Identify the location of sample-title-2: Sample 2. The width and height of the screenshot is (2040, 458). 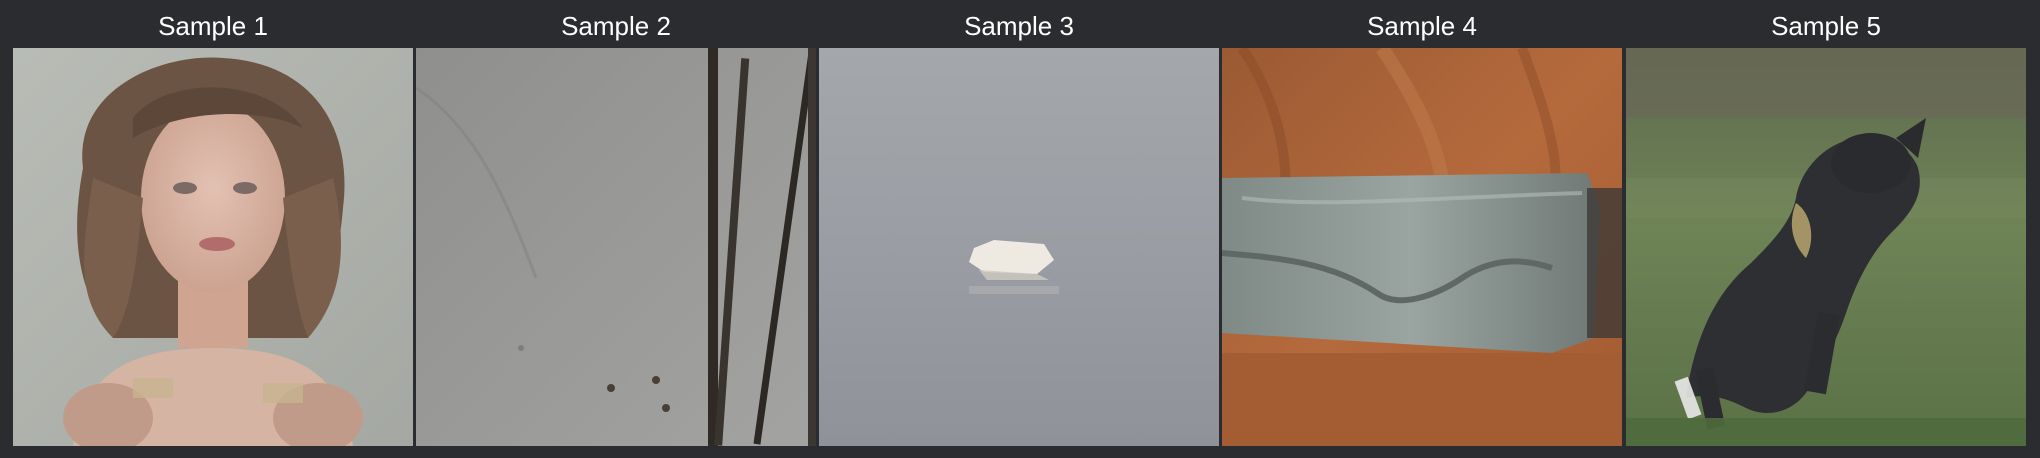
(616, 26).